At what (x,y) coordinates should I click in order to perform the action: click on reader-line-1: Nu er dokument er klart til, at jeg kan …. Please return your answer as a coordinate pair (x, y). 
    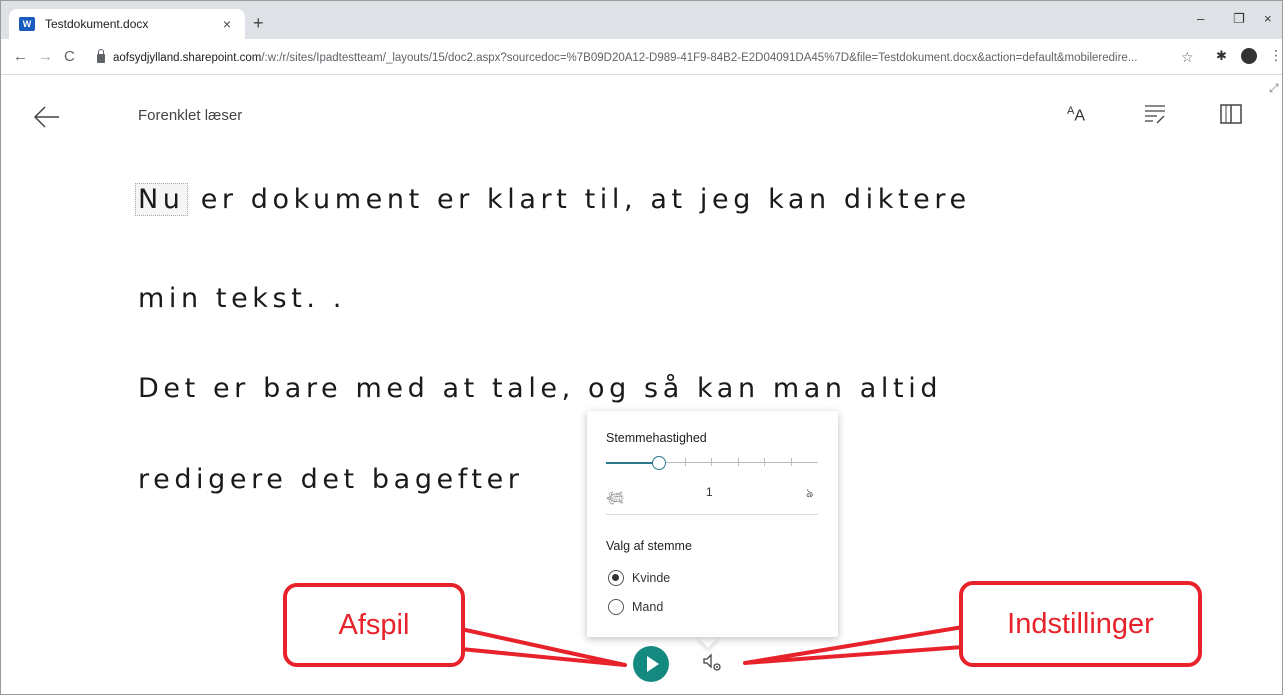
    Looking at the image, I should click on (553, 199).